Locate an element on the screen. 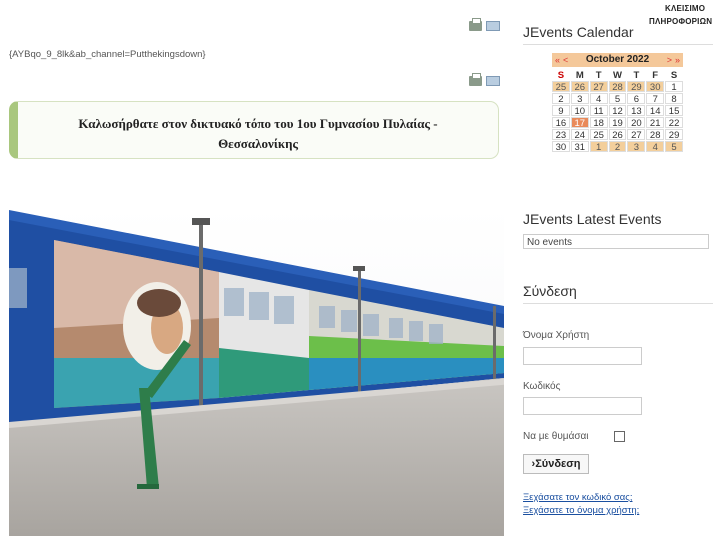 The width and height of the screenshot is (723, 540). password-input is located at coordinates (582, 406).